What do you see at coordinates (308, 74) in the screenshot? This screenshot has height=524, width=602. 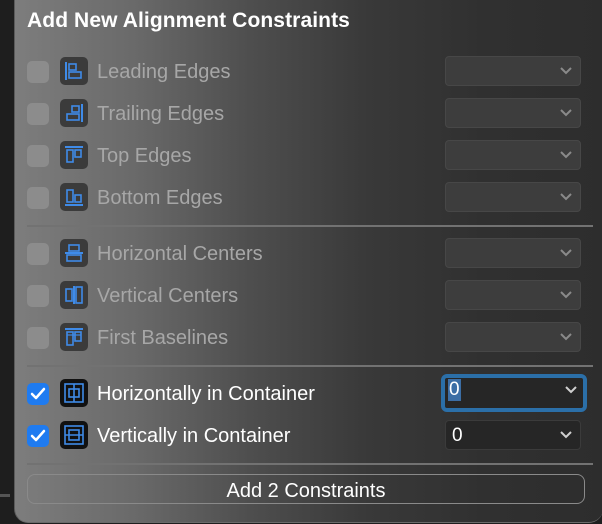 I see `row-leading-edges: Leading Edges` at bounding box center [308, 74].